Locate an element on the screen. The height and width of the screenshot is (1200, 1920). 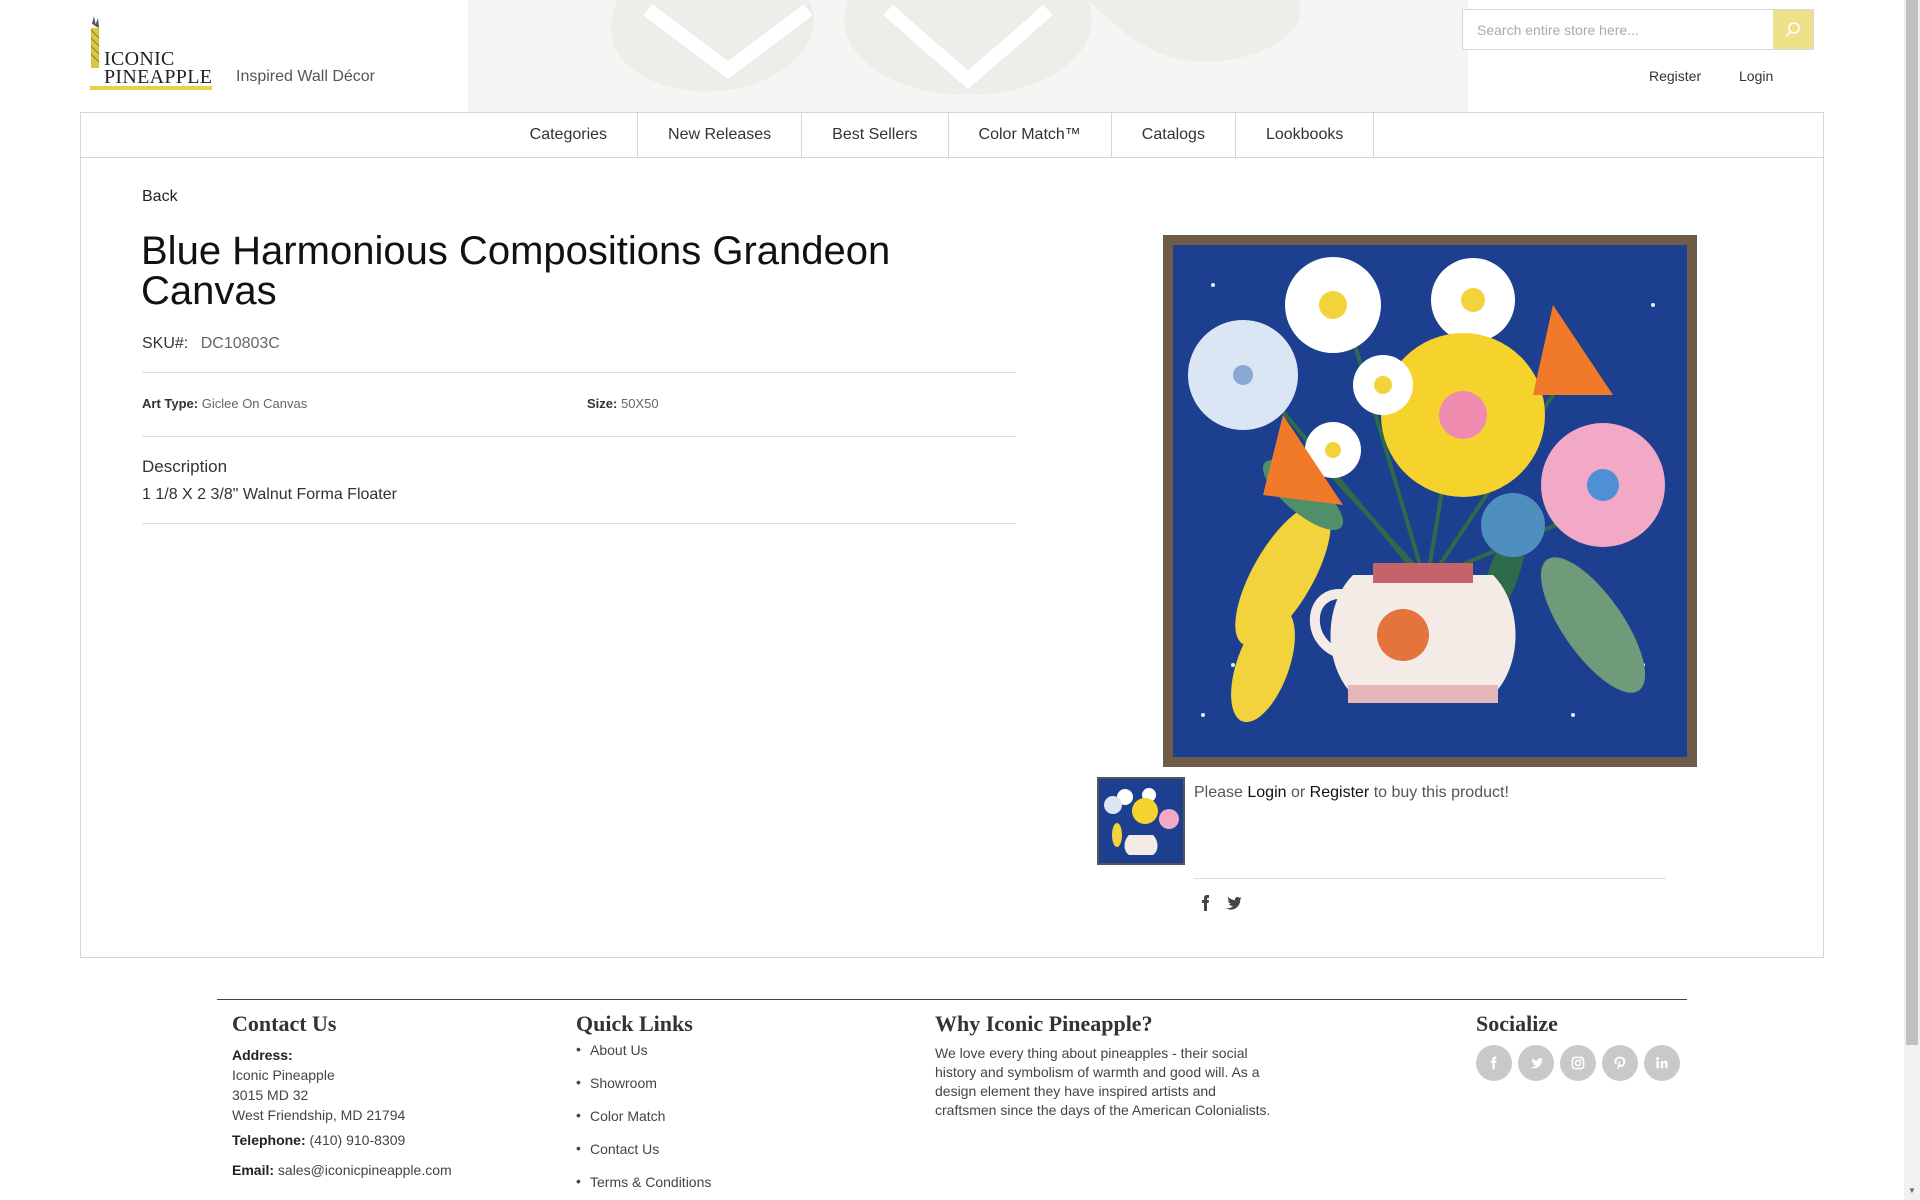
nav-item-best-sellers: Best Sellers is located at coordinates (875, 135).